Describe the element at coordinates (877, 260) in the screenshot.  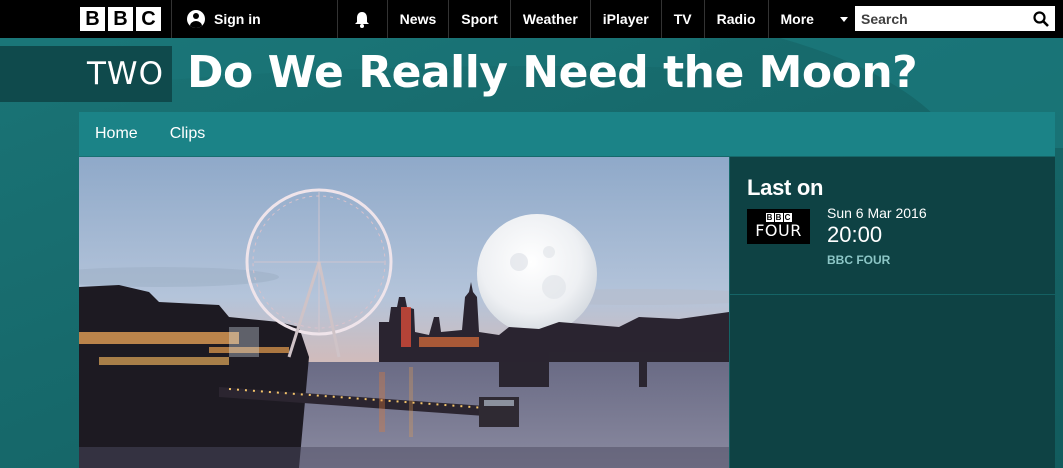
I see `broadcast-channel: BBC FOUR` at that location.